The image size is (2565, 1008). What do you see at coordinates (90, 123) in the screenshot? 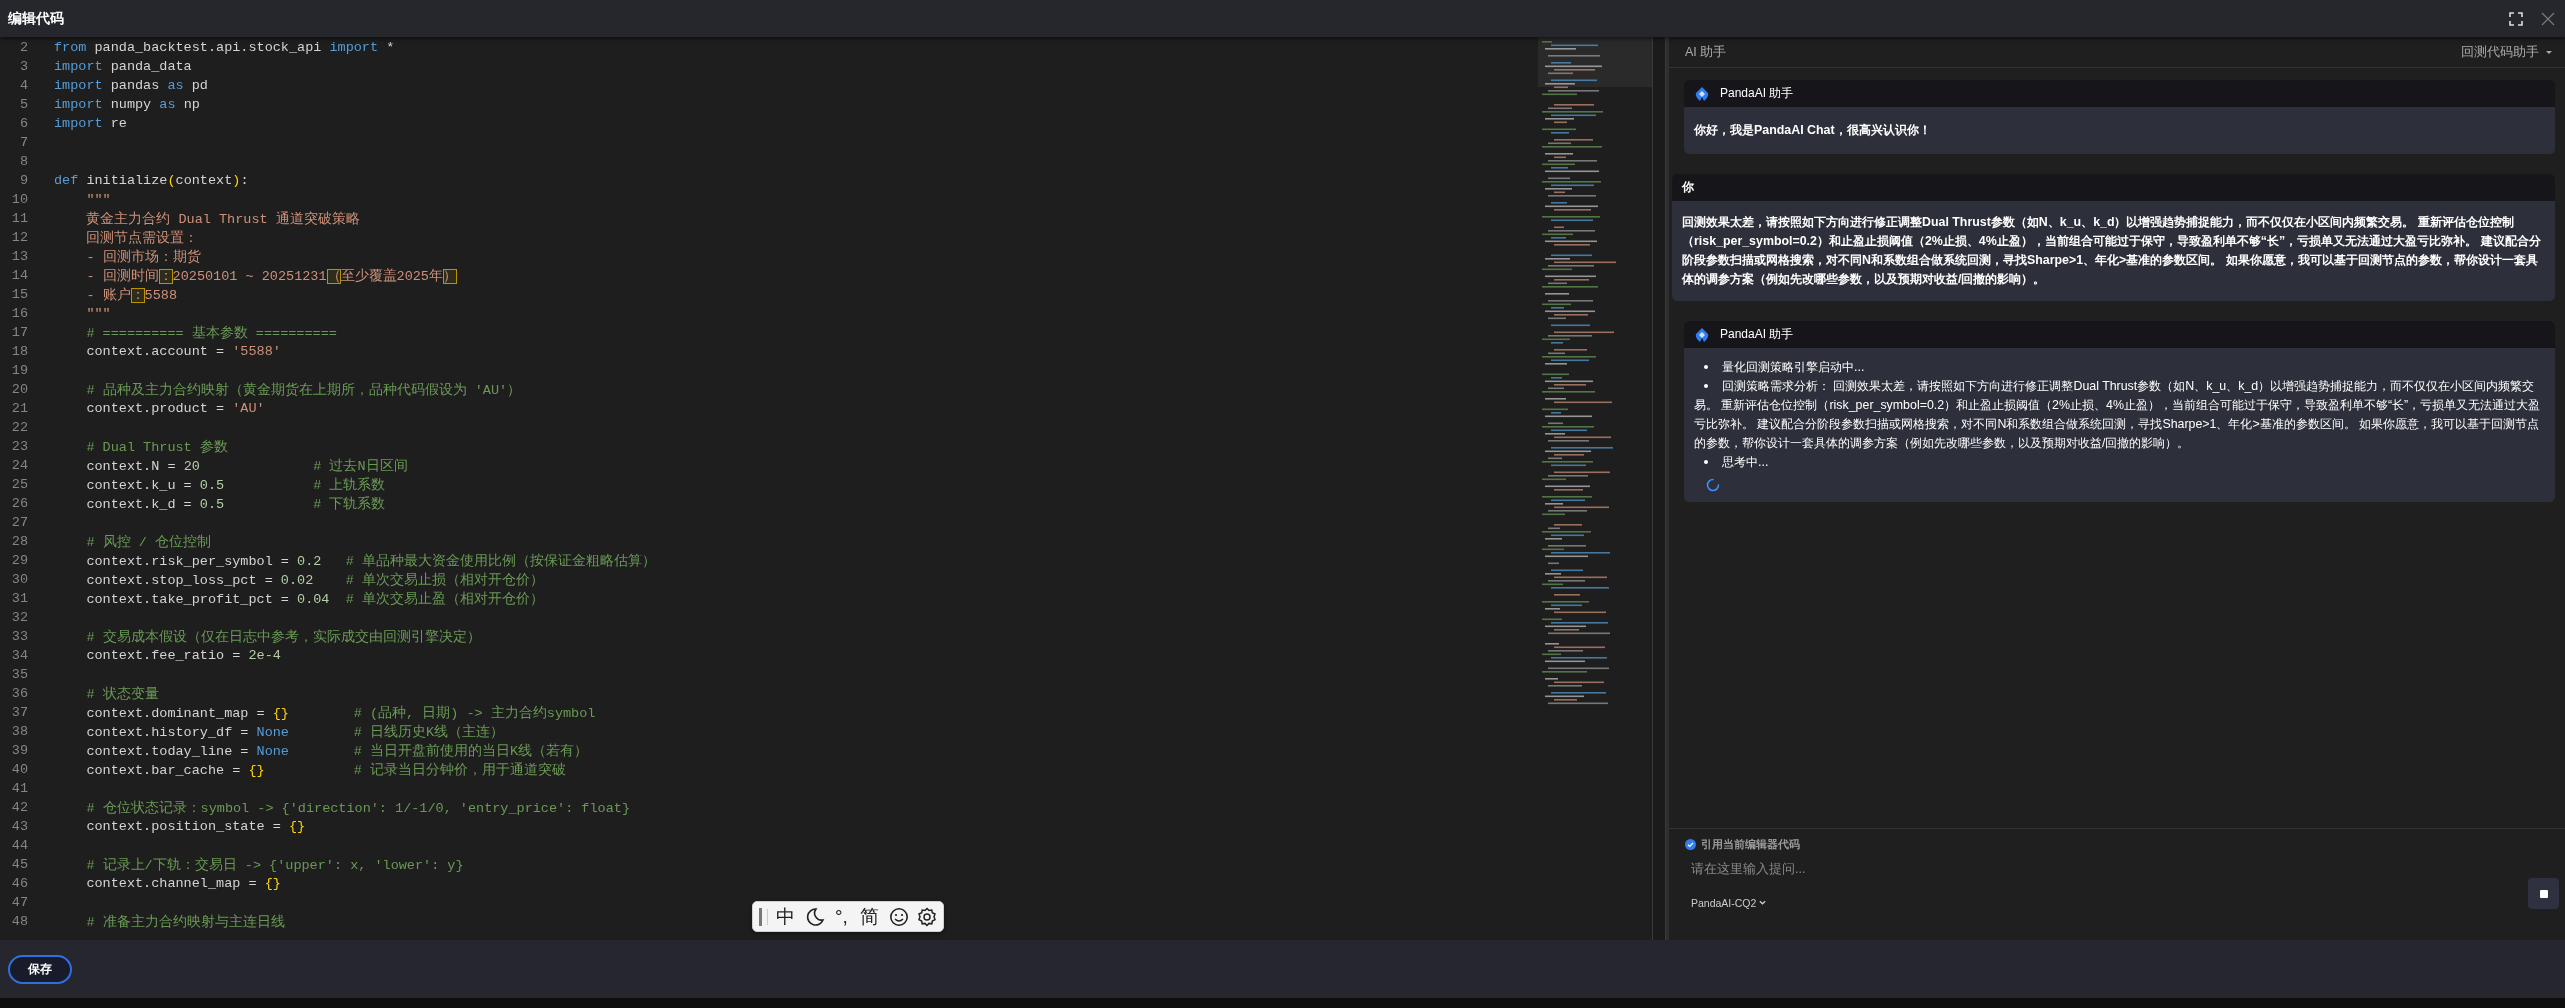
I see `code-line: import re` at bounding box center [90, 123].